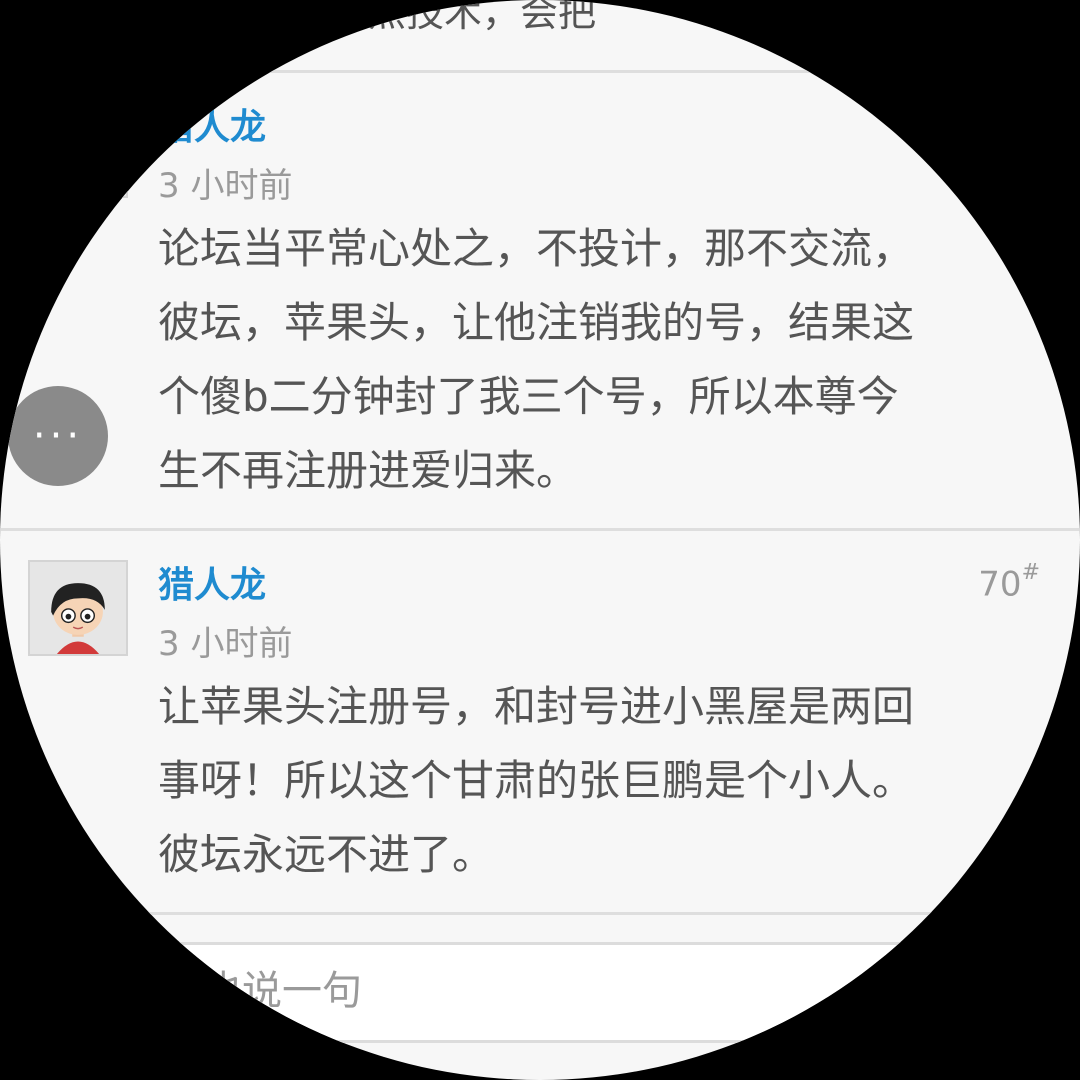 The image size is (1080, 1080). I want to click on avatar-image, so click(78, 150).